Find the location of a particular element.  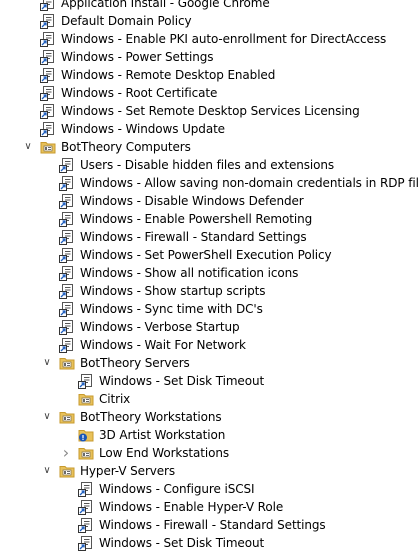

ou-item: ∨ BotTheory Workstations is located at coordinates (209, 417).